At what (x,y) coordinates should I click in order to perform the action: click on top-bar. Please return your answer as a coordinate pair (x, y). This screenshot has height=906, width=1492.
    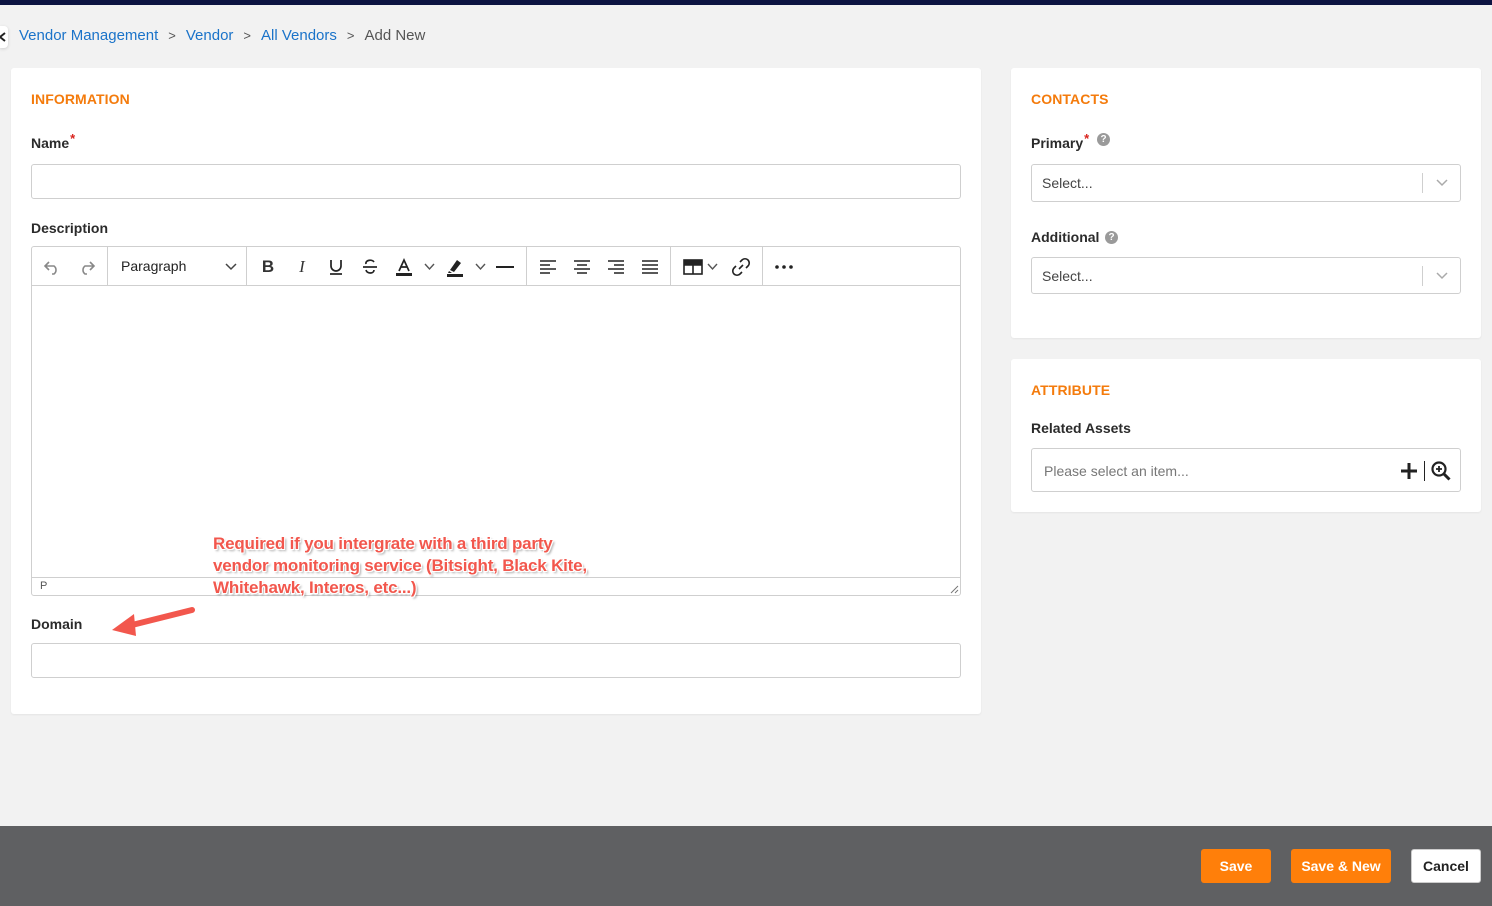
    Looking at the image, I should click on (746, 2).